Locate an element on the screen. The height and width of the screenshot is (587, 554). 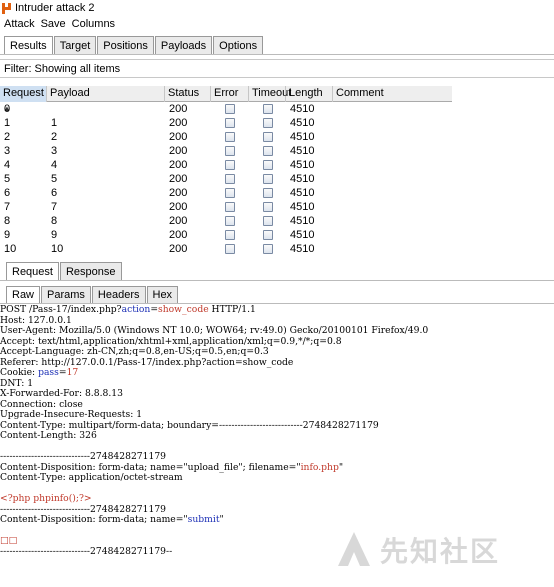
request-text: show_code is located at coordinates (183, 309).